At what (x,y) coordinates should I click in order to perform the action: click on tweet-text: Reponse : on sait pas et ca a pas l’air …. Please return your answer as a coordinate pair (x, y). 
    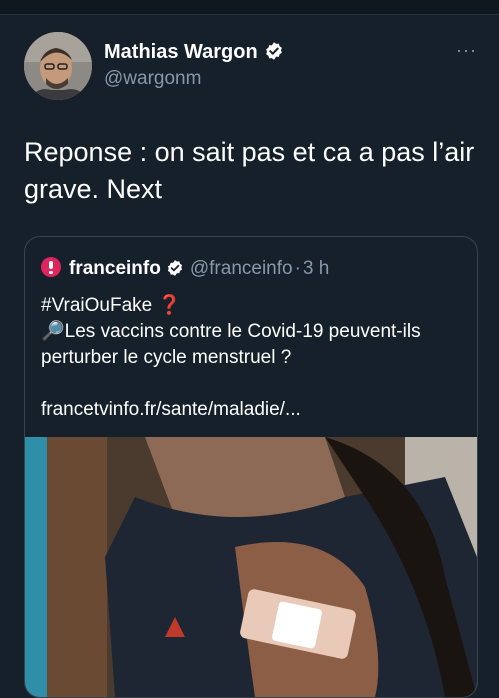
    Looking at the image, I should click on (249, 170).